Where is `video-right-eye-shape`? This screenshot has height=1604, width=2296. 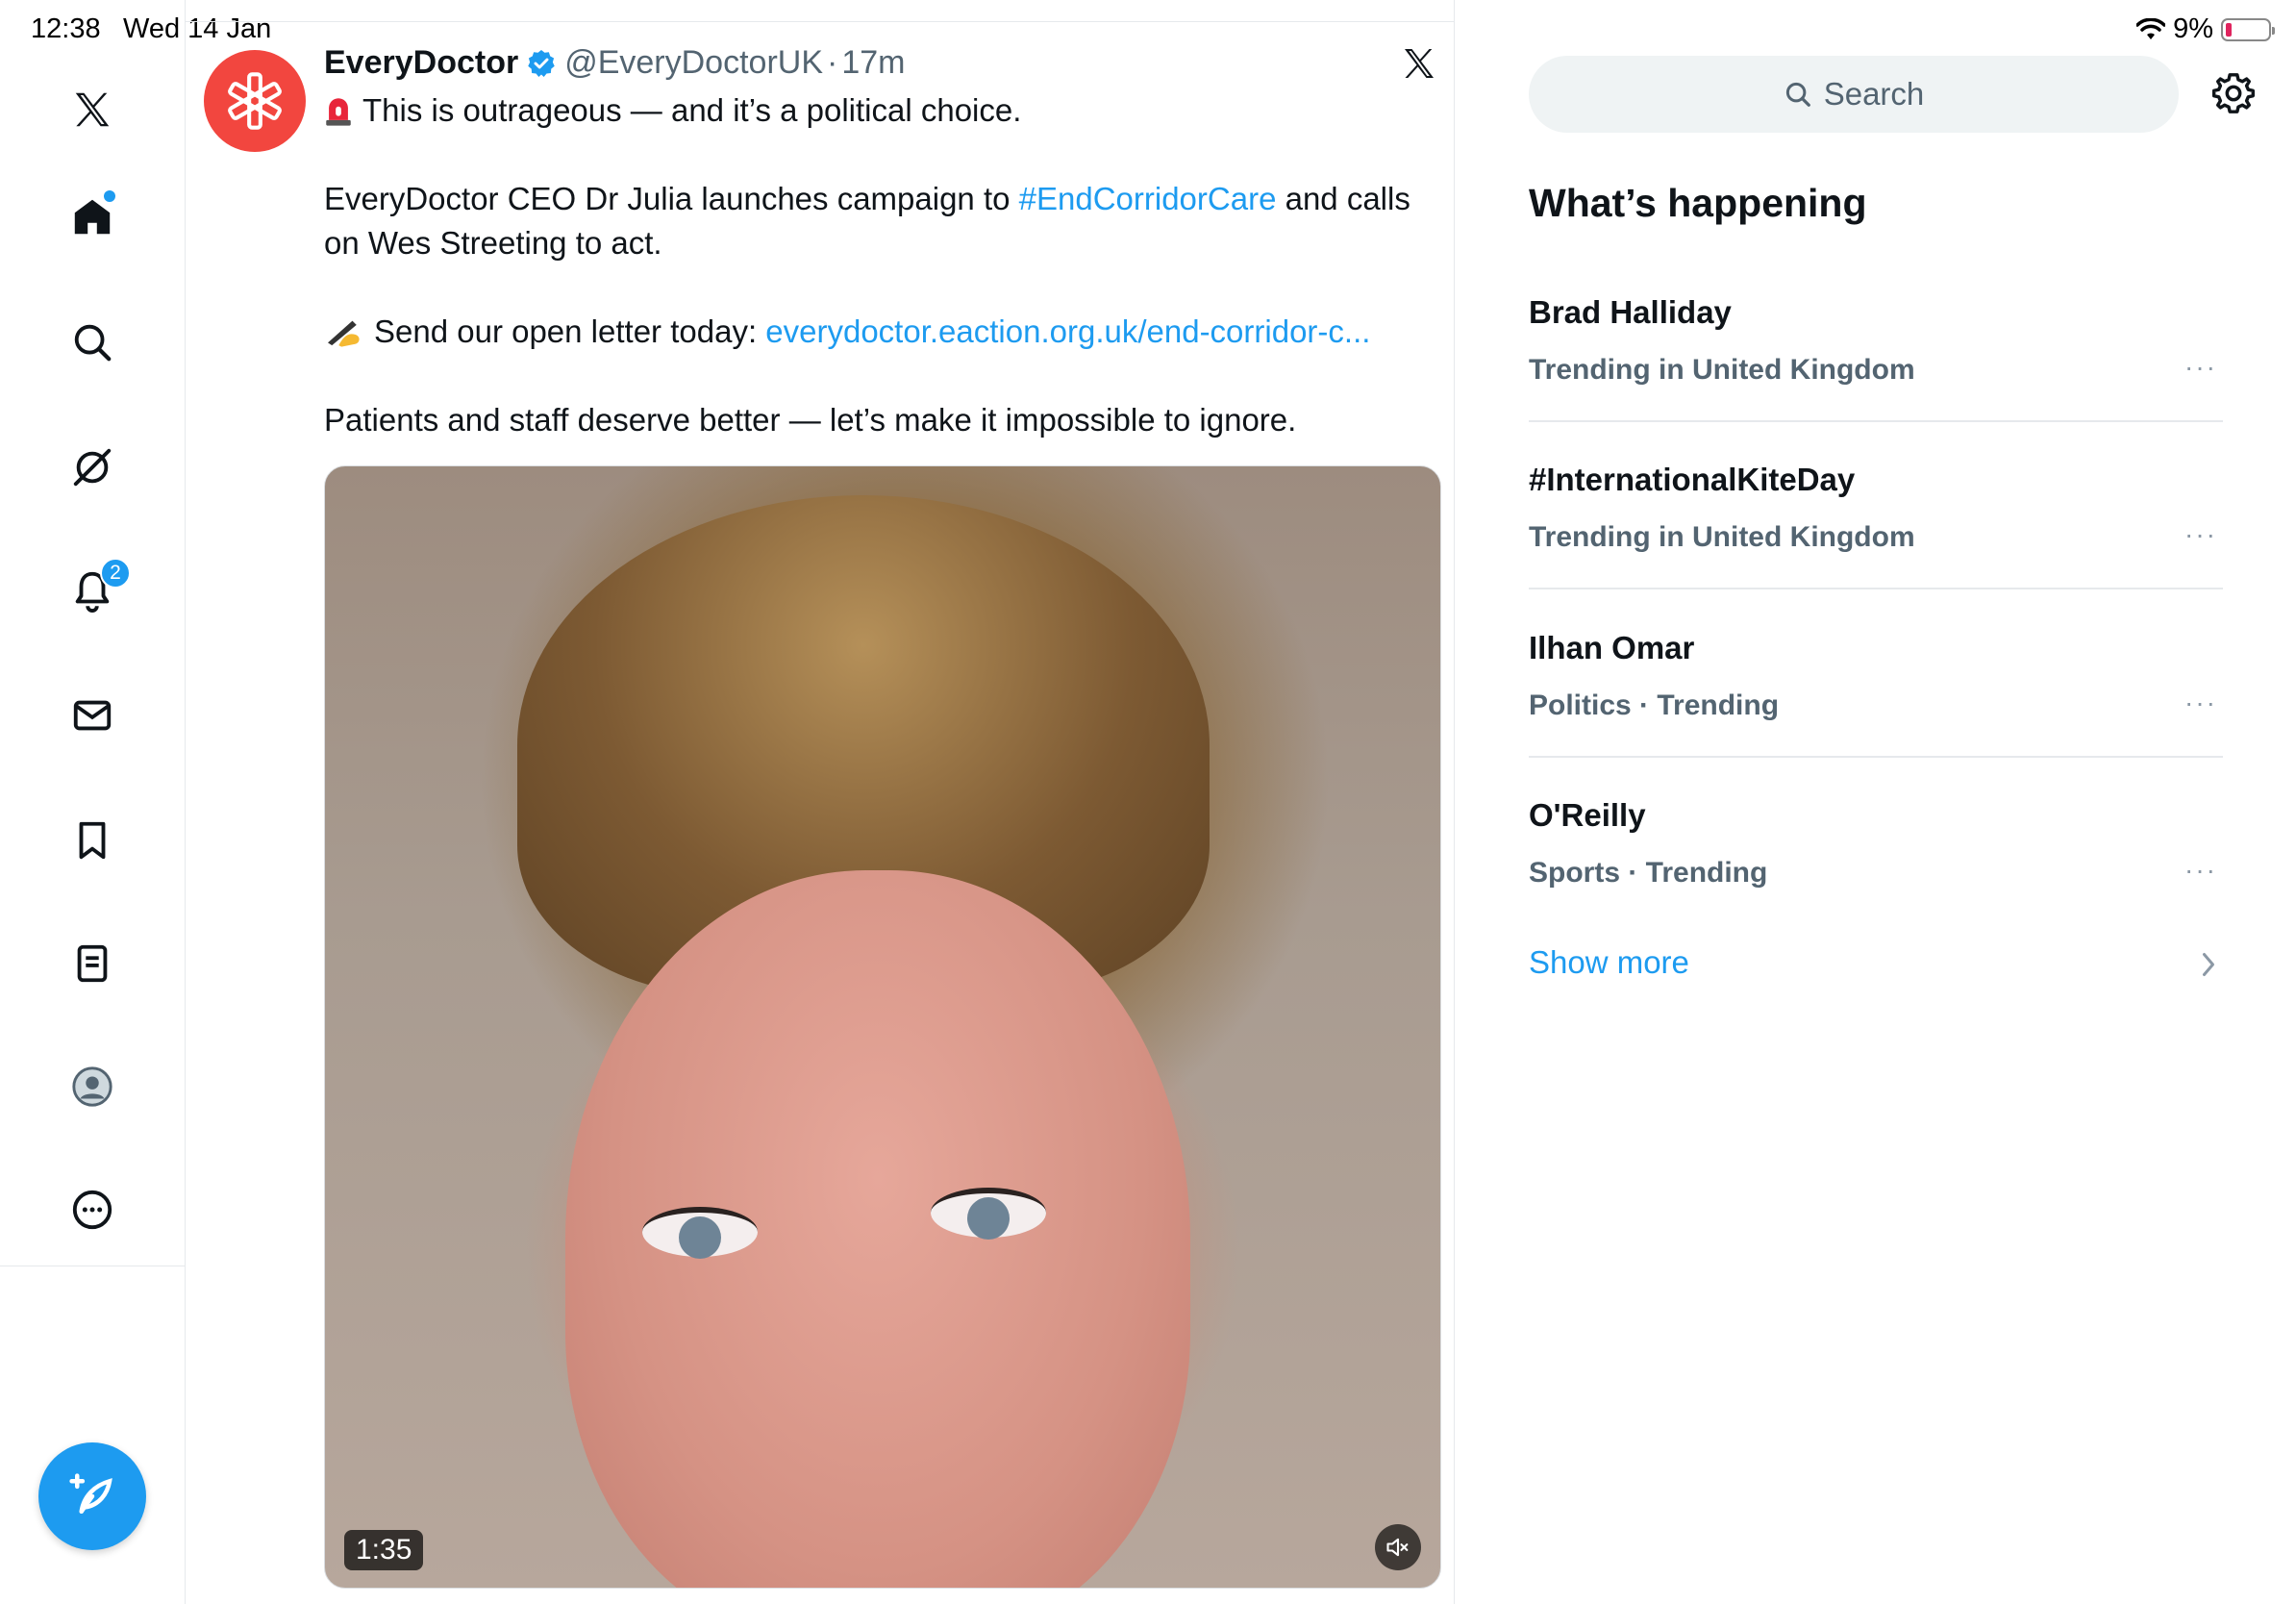 video-right-eye-shape is located at coordinates (989, 1214).